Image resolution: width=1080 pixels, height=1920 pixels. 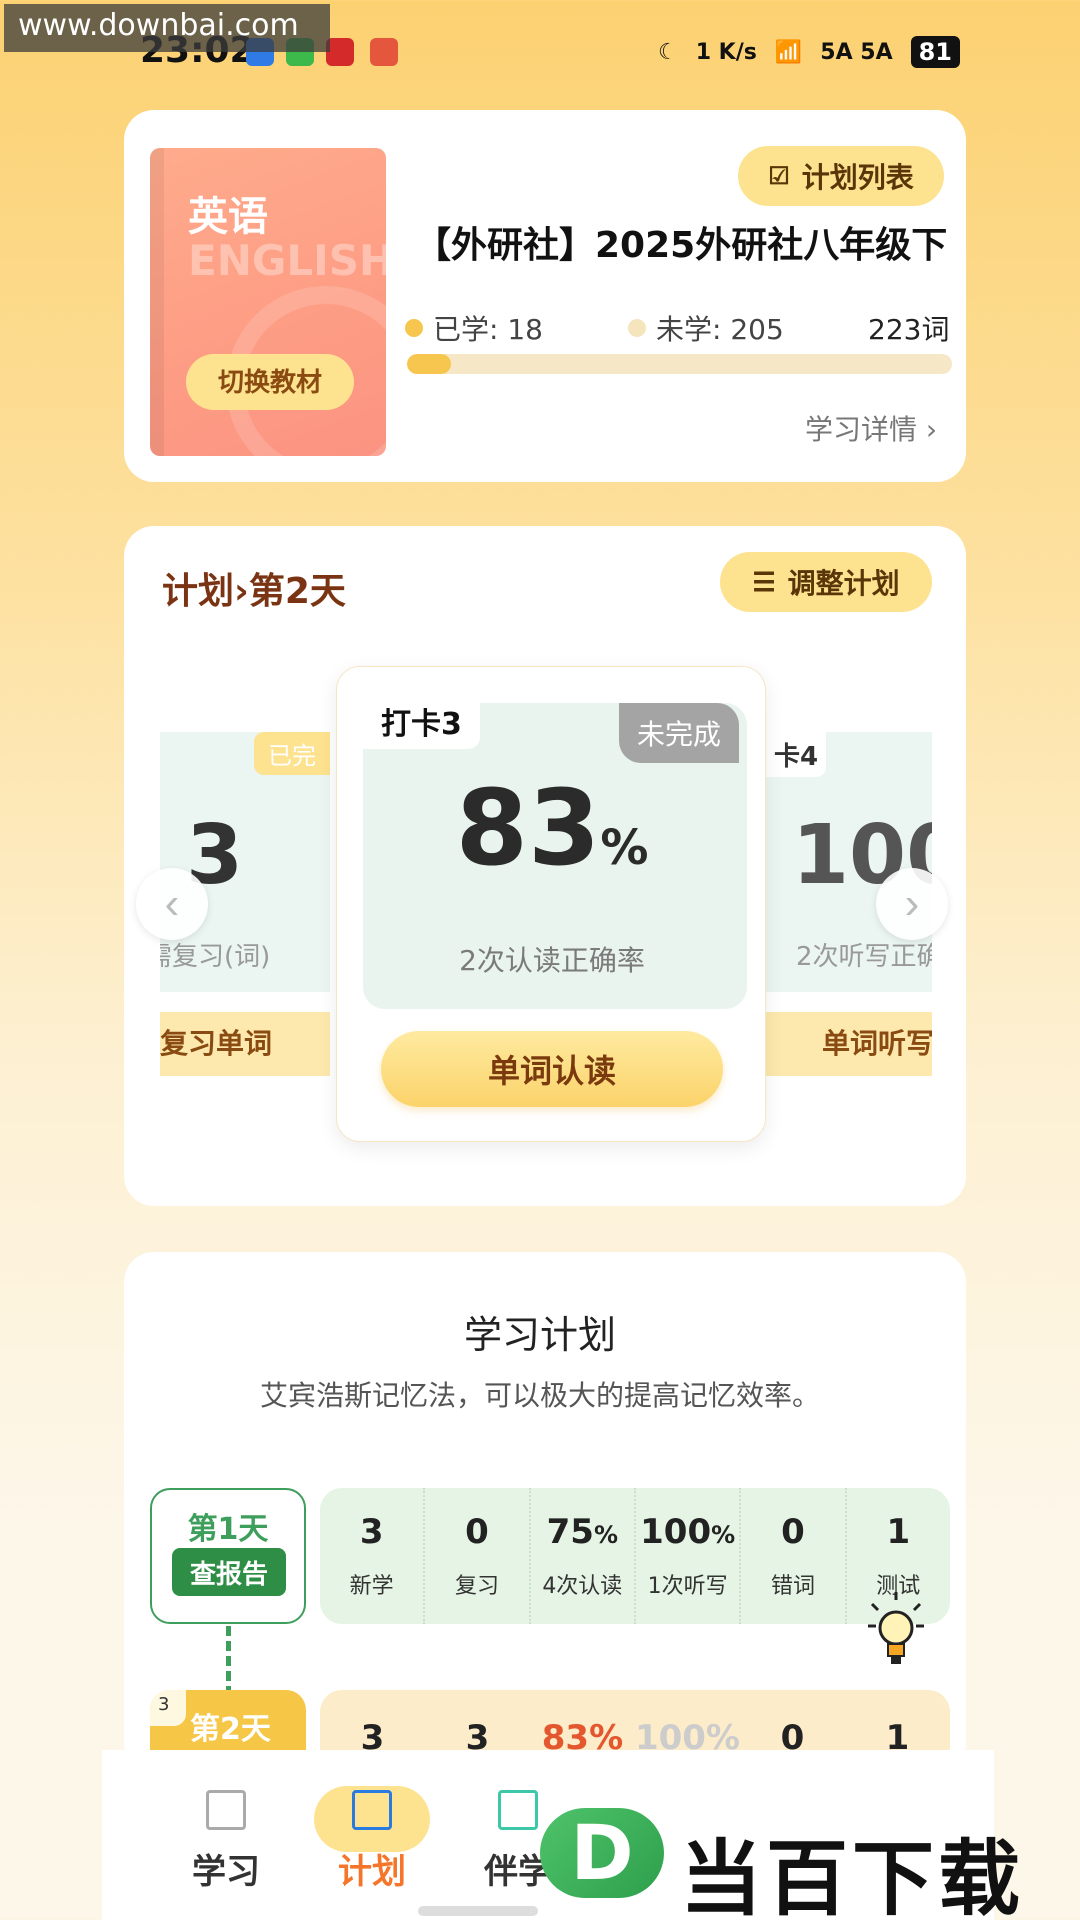 I want to click on word-dictation-button: 单词听写, so click(x=847, y=1044).